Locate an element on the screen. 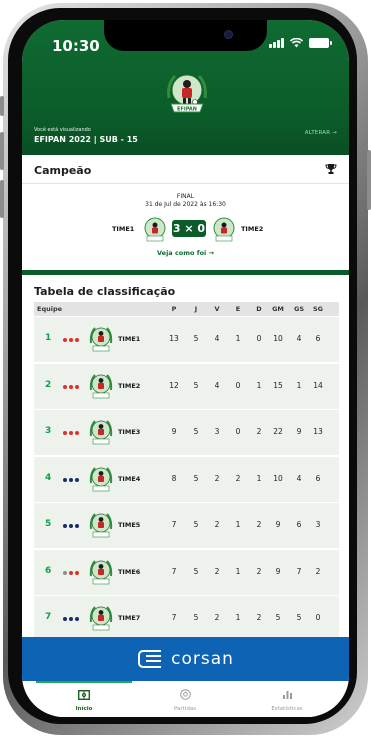 The image size is (371, 738). active-tab-indicator is located at coordinates (84, 682).